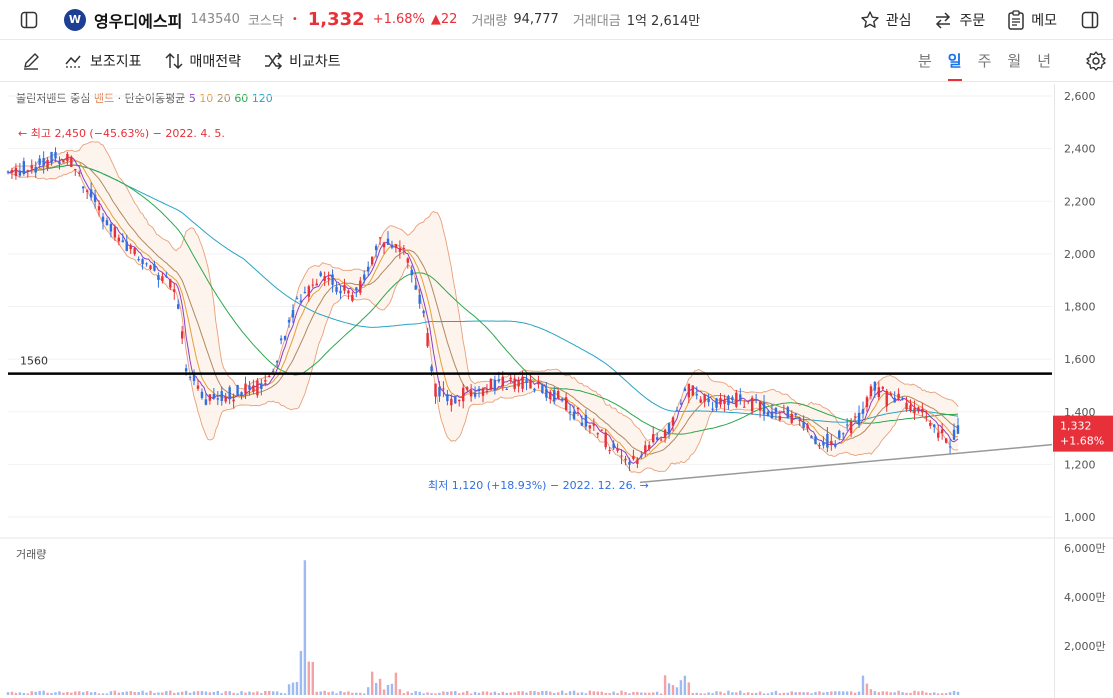  Describe the element at coordinates (1080, 307) in the screenshot. I see `y-tick-label: 1,800` at that location.